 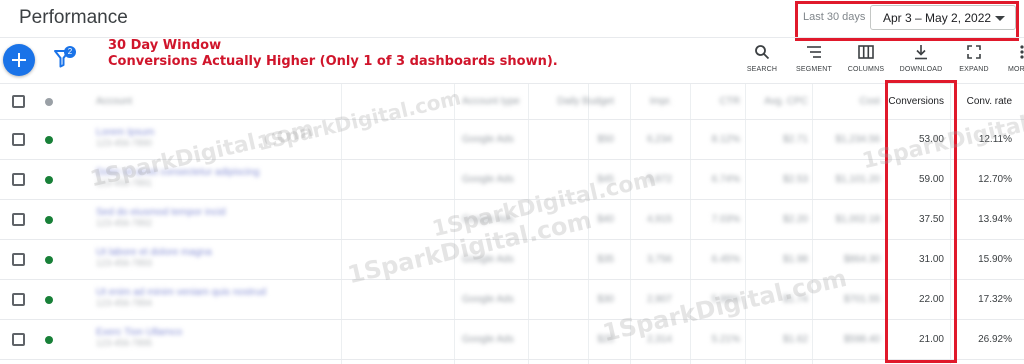 I want to click on conv-rate-cell: 13.94%, so click(x=995, y=219).